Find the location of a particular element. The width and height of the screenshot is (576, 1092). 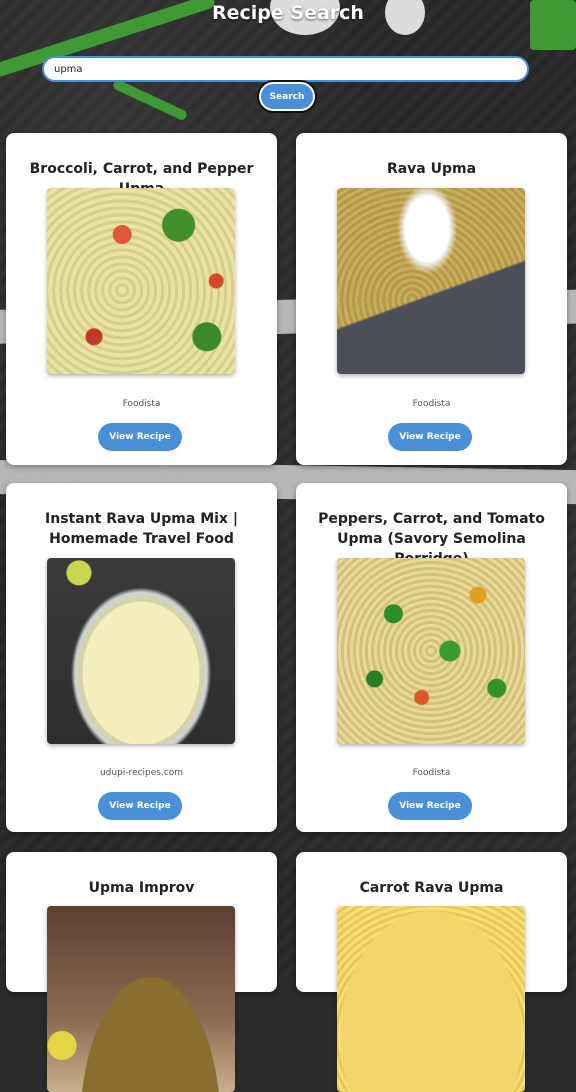

broccoli-carrot-pepper-upma-photo is located at coordinates (141, 281).